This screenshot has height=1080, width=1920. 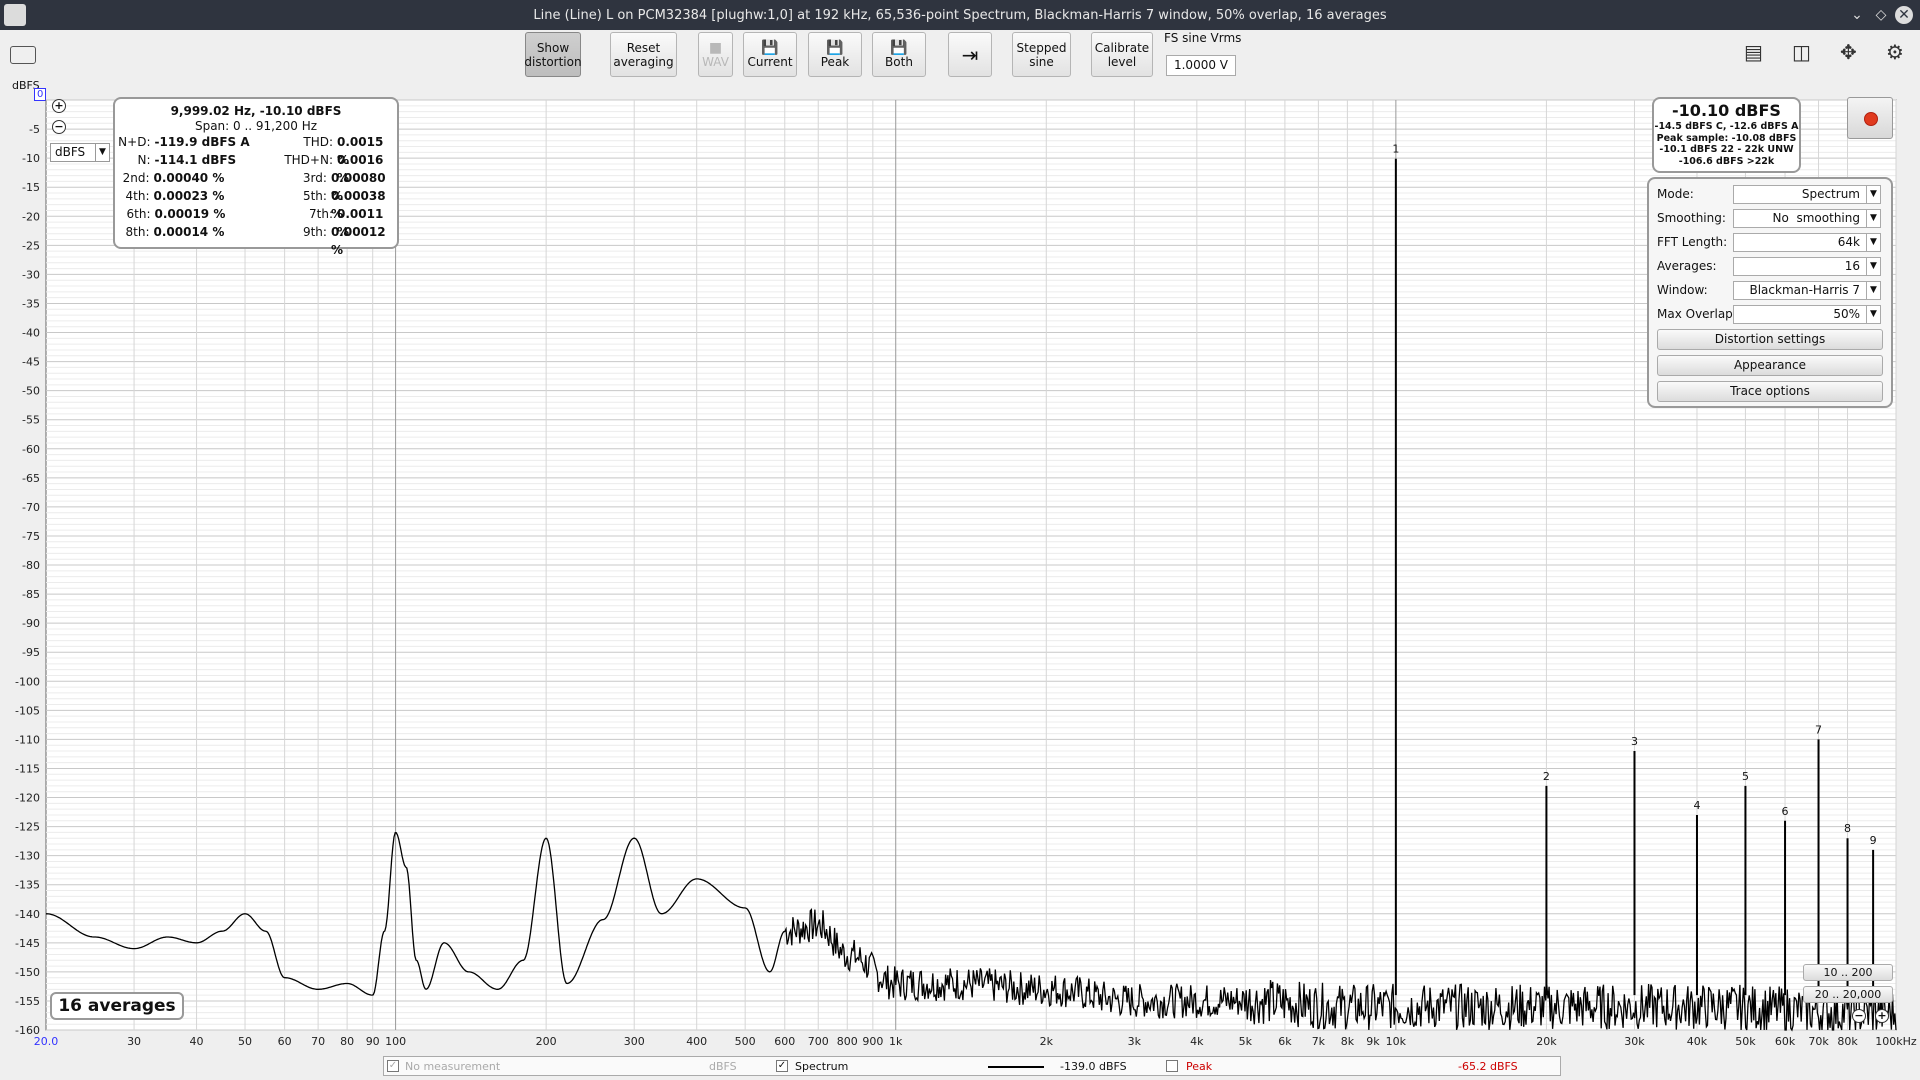 I want to click on readout-row: 6th: 0.00019 % 7th: 0.0011 %, so click(x=256, y=222).